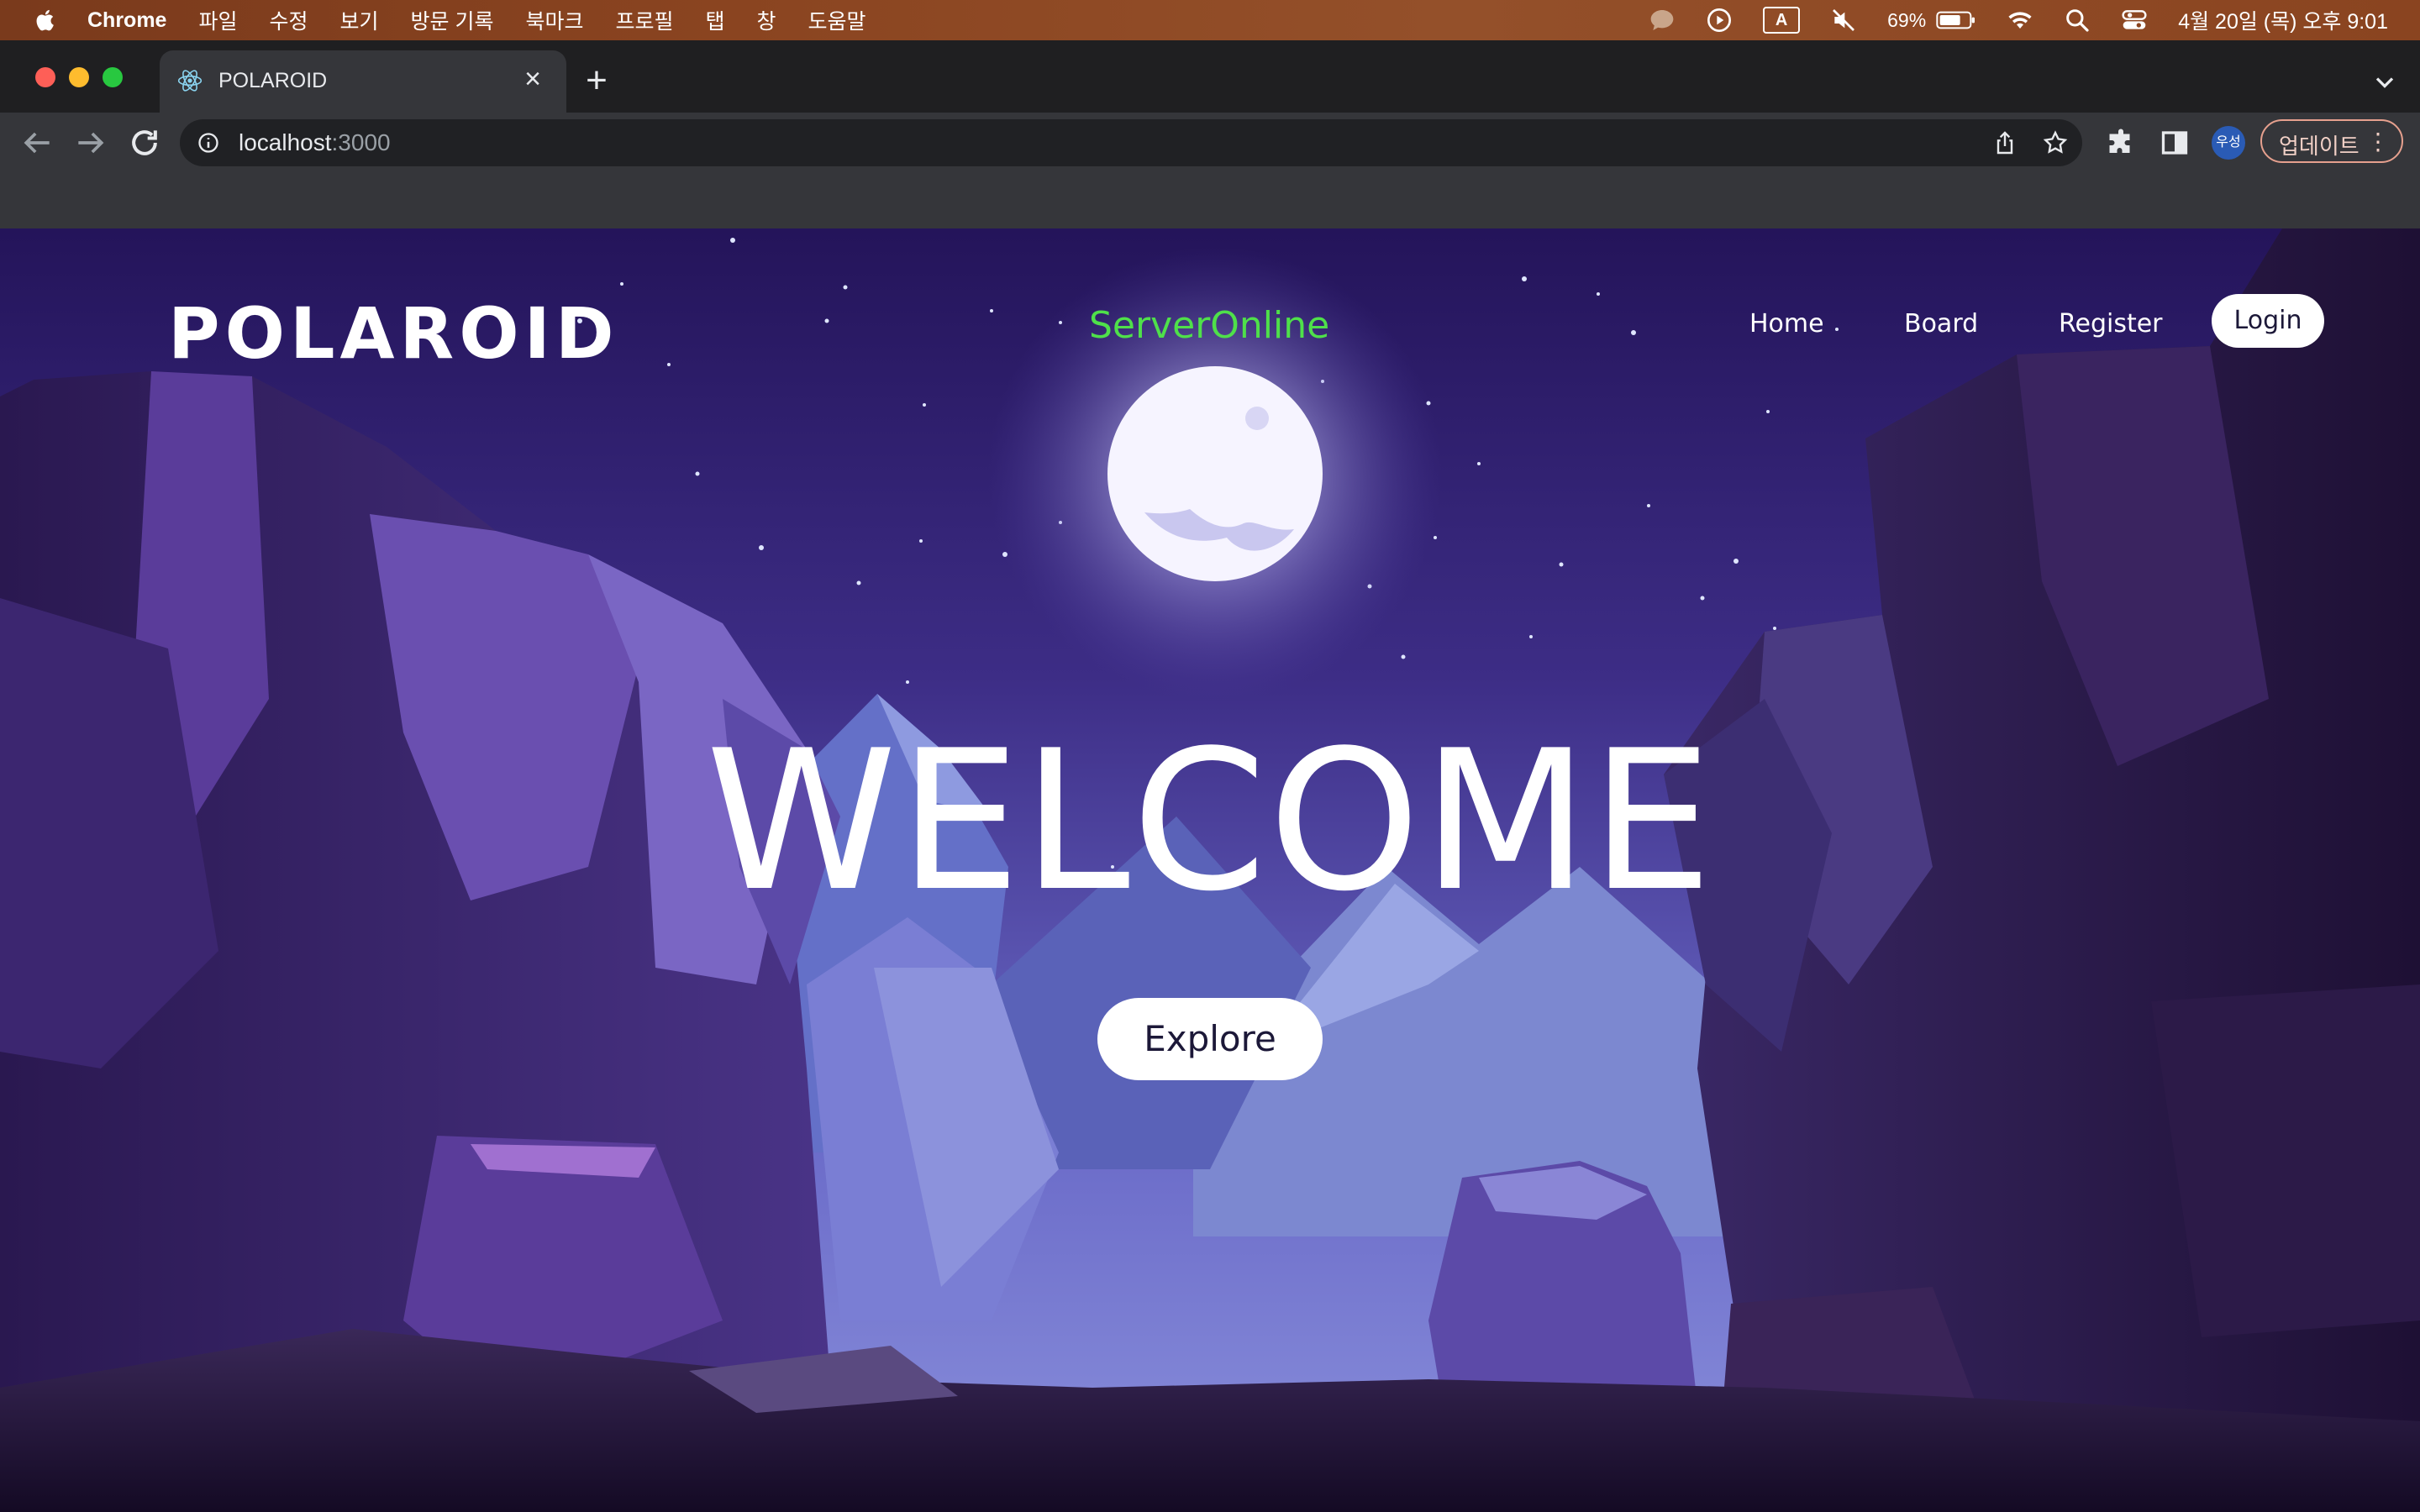 The width and height of the screenshot is (2420, 1512). Describe the element at coordinates (2111, 324) in the screenshot. I see `nav-register-link: Register` at that location.